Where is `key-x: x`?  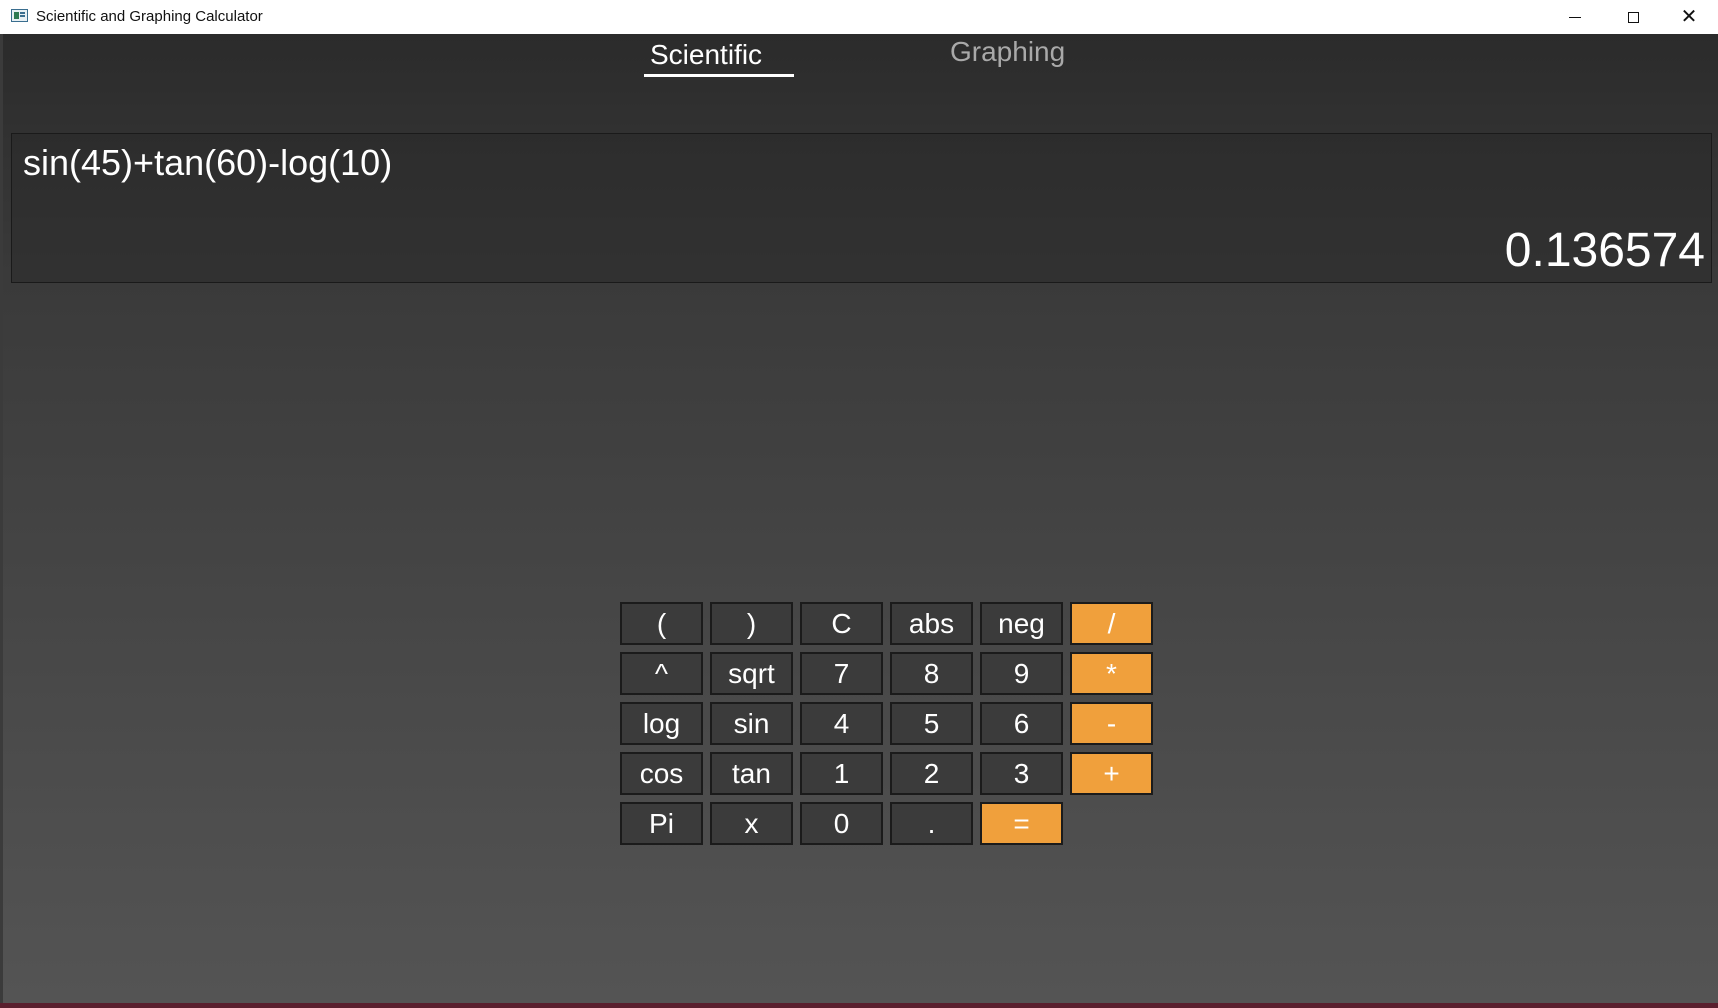 key-x: x is located at coordinates (751, 823).